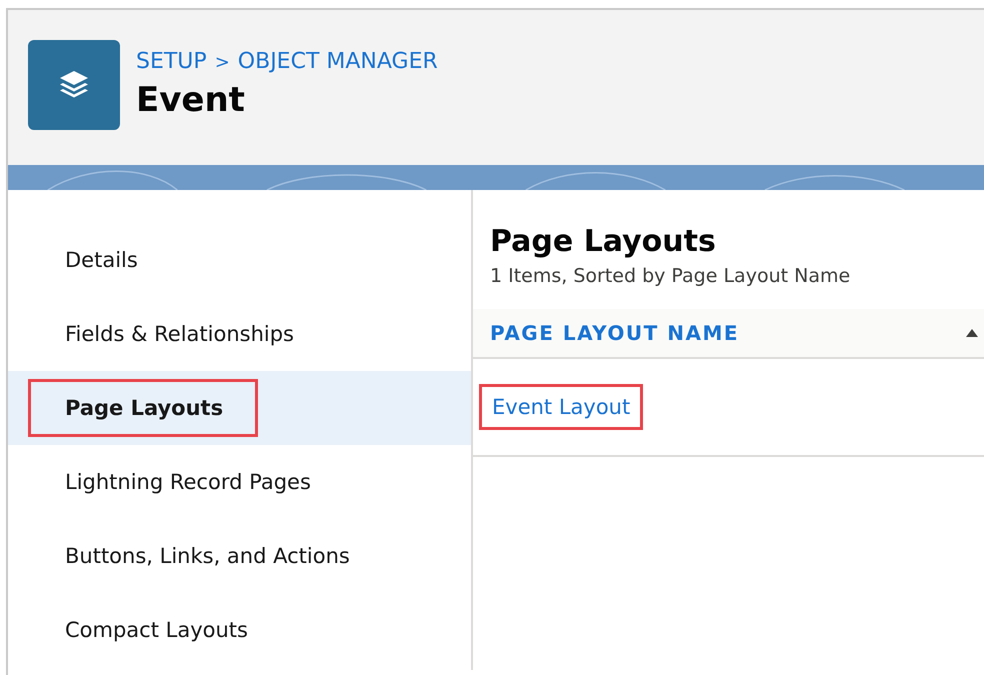  Describe the element at coordinates (561, 407) in the screenshot. I see `layout-link: Event Layout` at that location.